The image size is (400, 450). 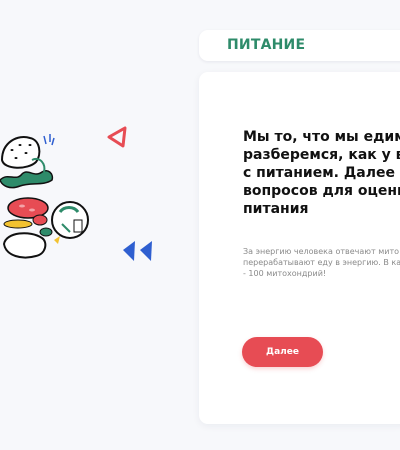 I want to click on section-title: ПИТАНИЕ, so click(x=266, y=45).